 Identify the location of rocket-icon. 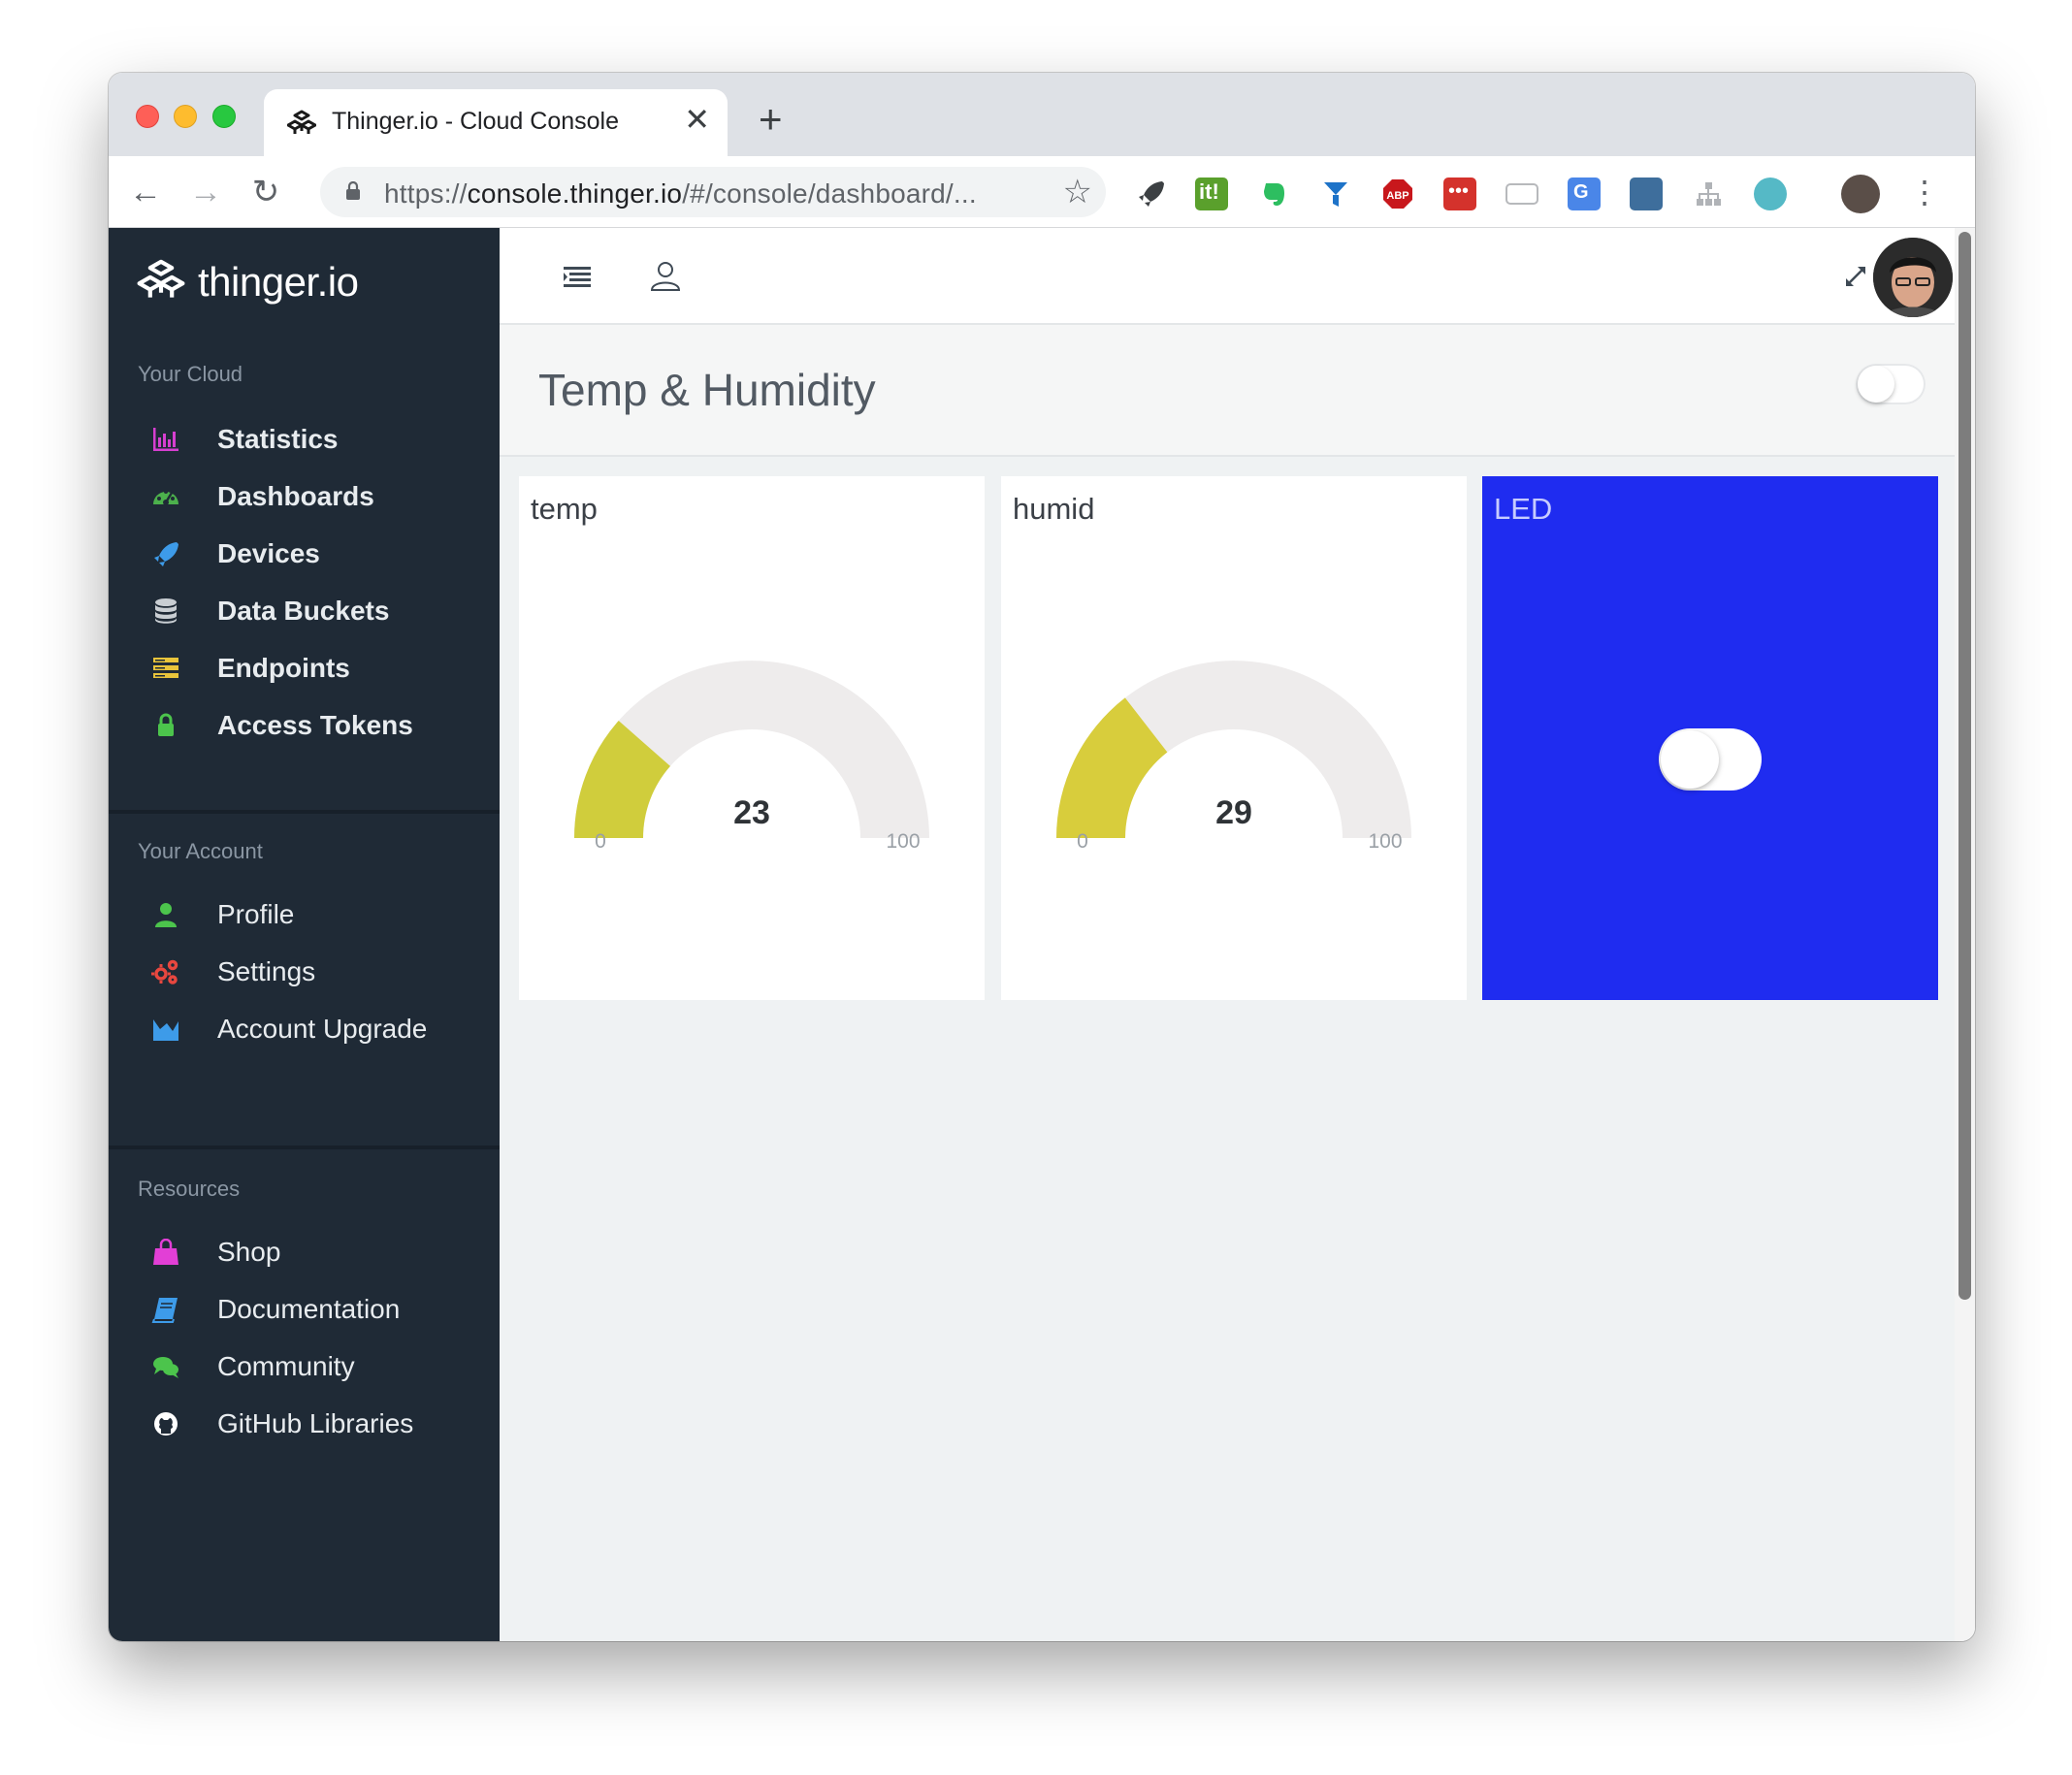
(166, 554).